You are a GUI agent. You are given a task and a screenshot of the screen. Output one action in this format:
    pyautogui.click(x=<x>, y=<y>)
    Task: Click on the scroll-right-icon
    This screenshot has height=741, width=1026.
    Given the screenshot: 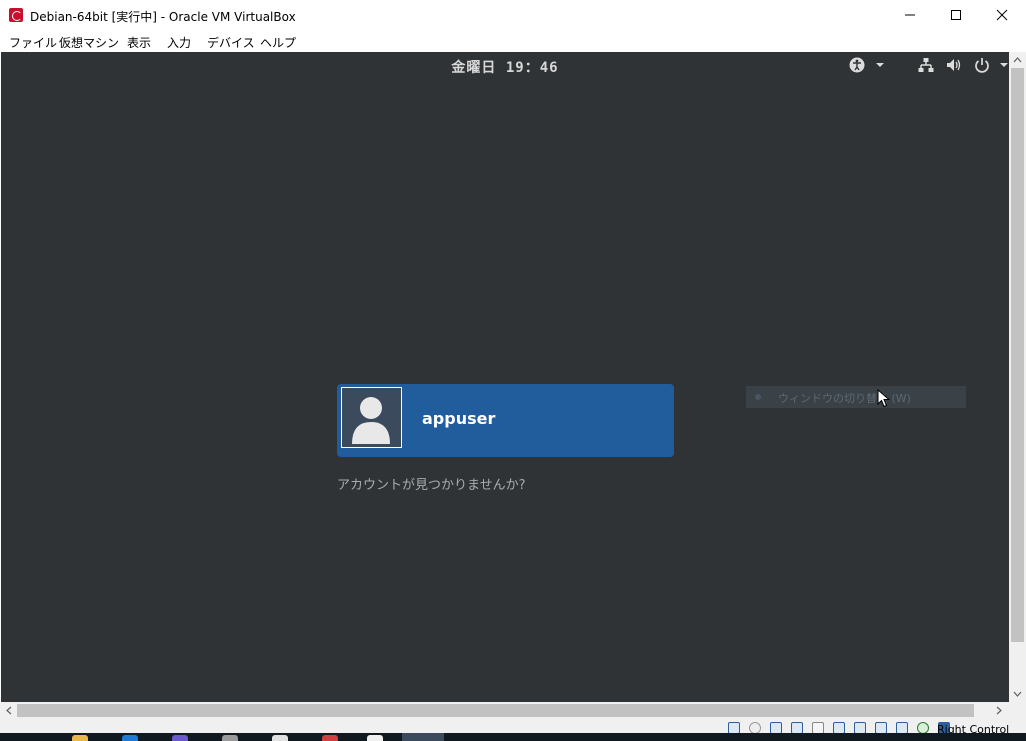 What is the action you would take?
    pyautogui.click(x=999, y=710)
    